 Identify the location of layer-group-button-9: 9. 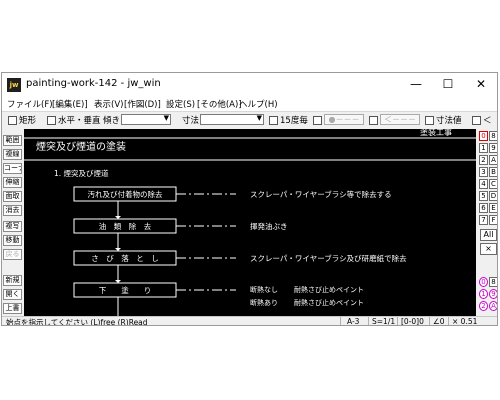
(493, 294).